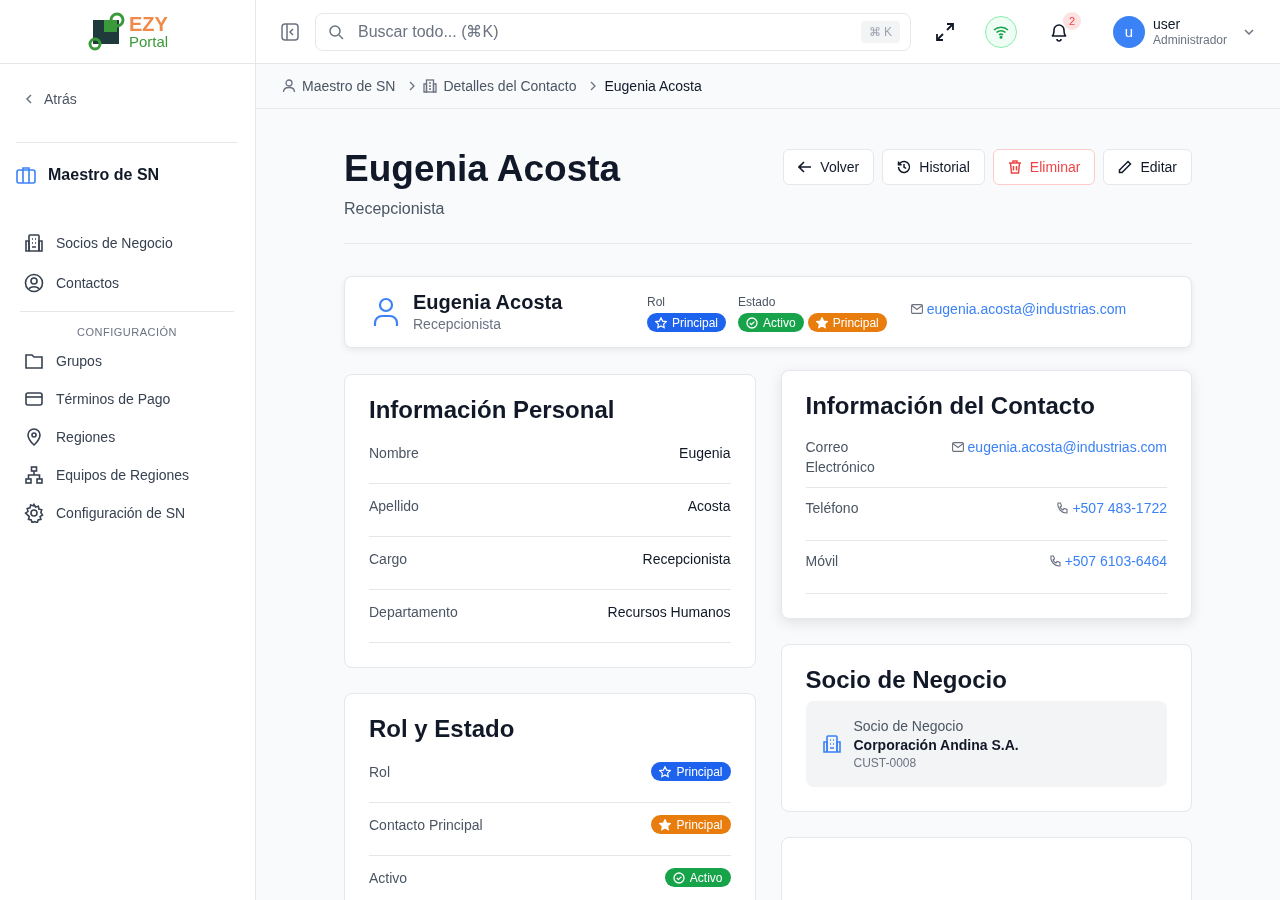 The height and width of the screenshot is (900, 1280). Describe the element at coordinates (829, 167) in the screenshot. I see `back-button: Volver` at that location.